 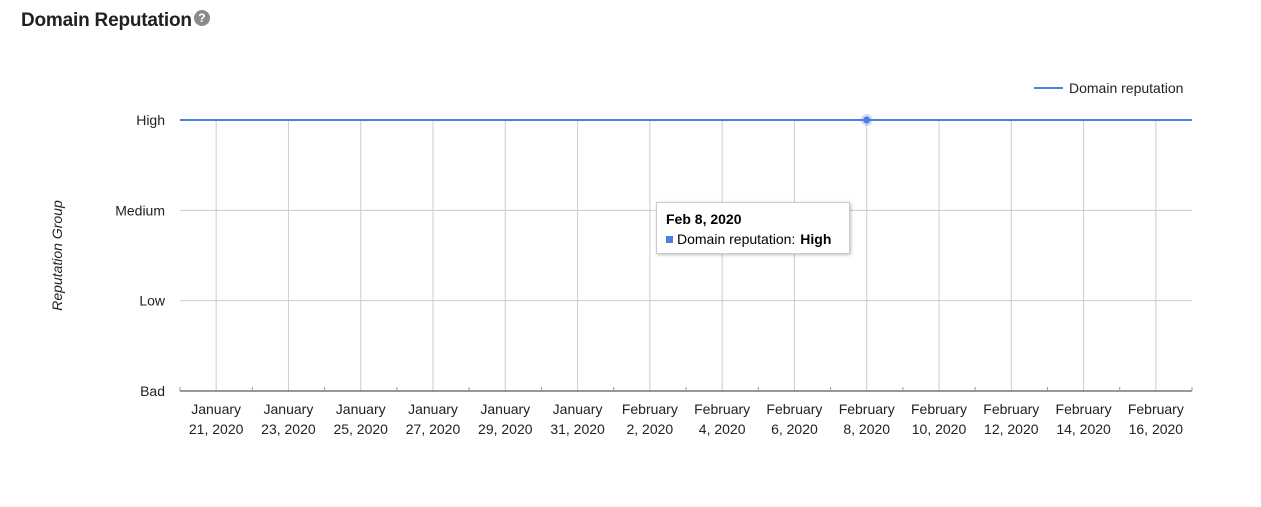 I want to click on tooltip-row: Domain reputation: High, so click(x=753, y=239).